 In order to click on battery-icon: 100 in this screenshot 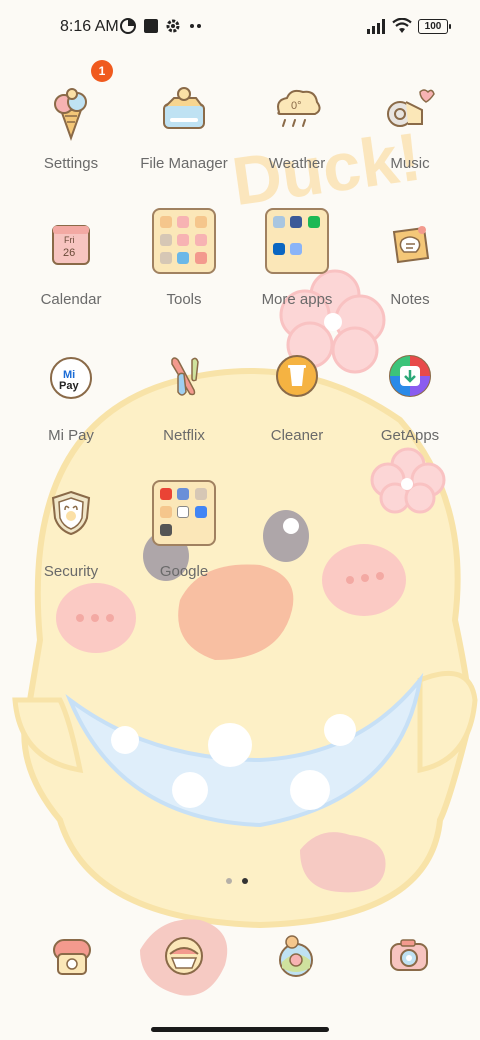, I will do `click(434, 26)`.